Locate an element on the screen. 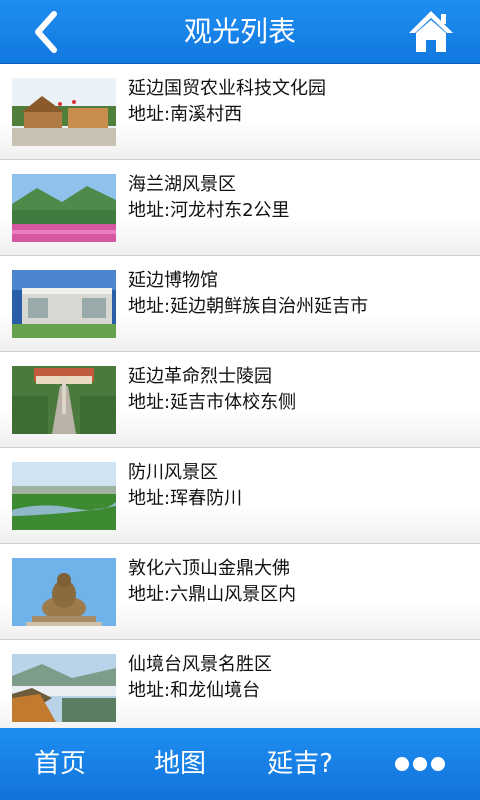 Image resolution: width=480 pixels, height=800 pixels. more-dots-icon is located at coordinates (420, 764).